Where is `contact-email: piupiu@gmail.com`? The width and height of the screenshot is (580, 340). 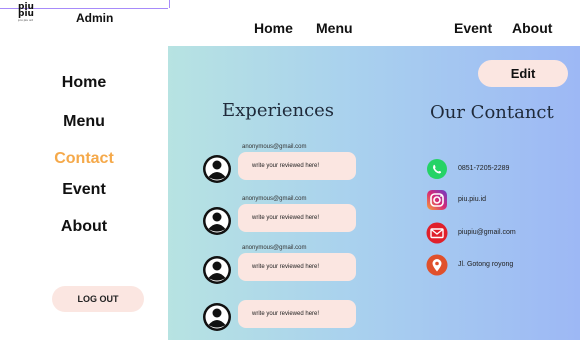 contact-email: piupiu@gmail.com is located at coordinates (487, 232).